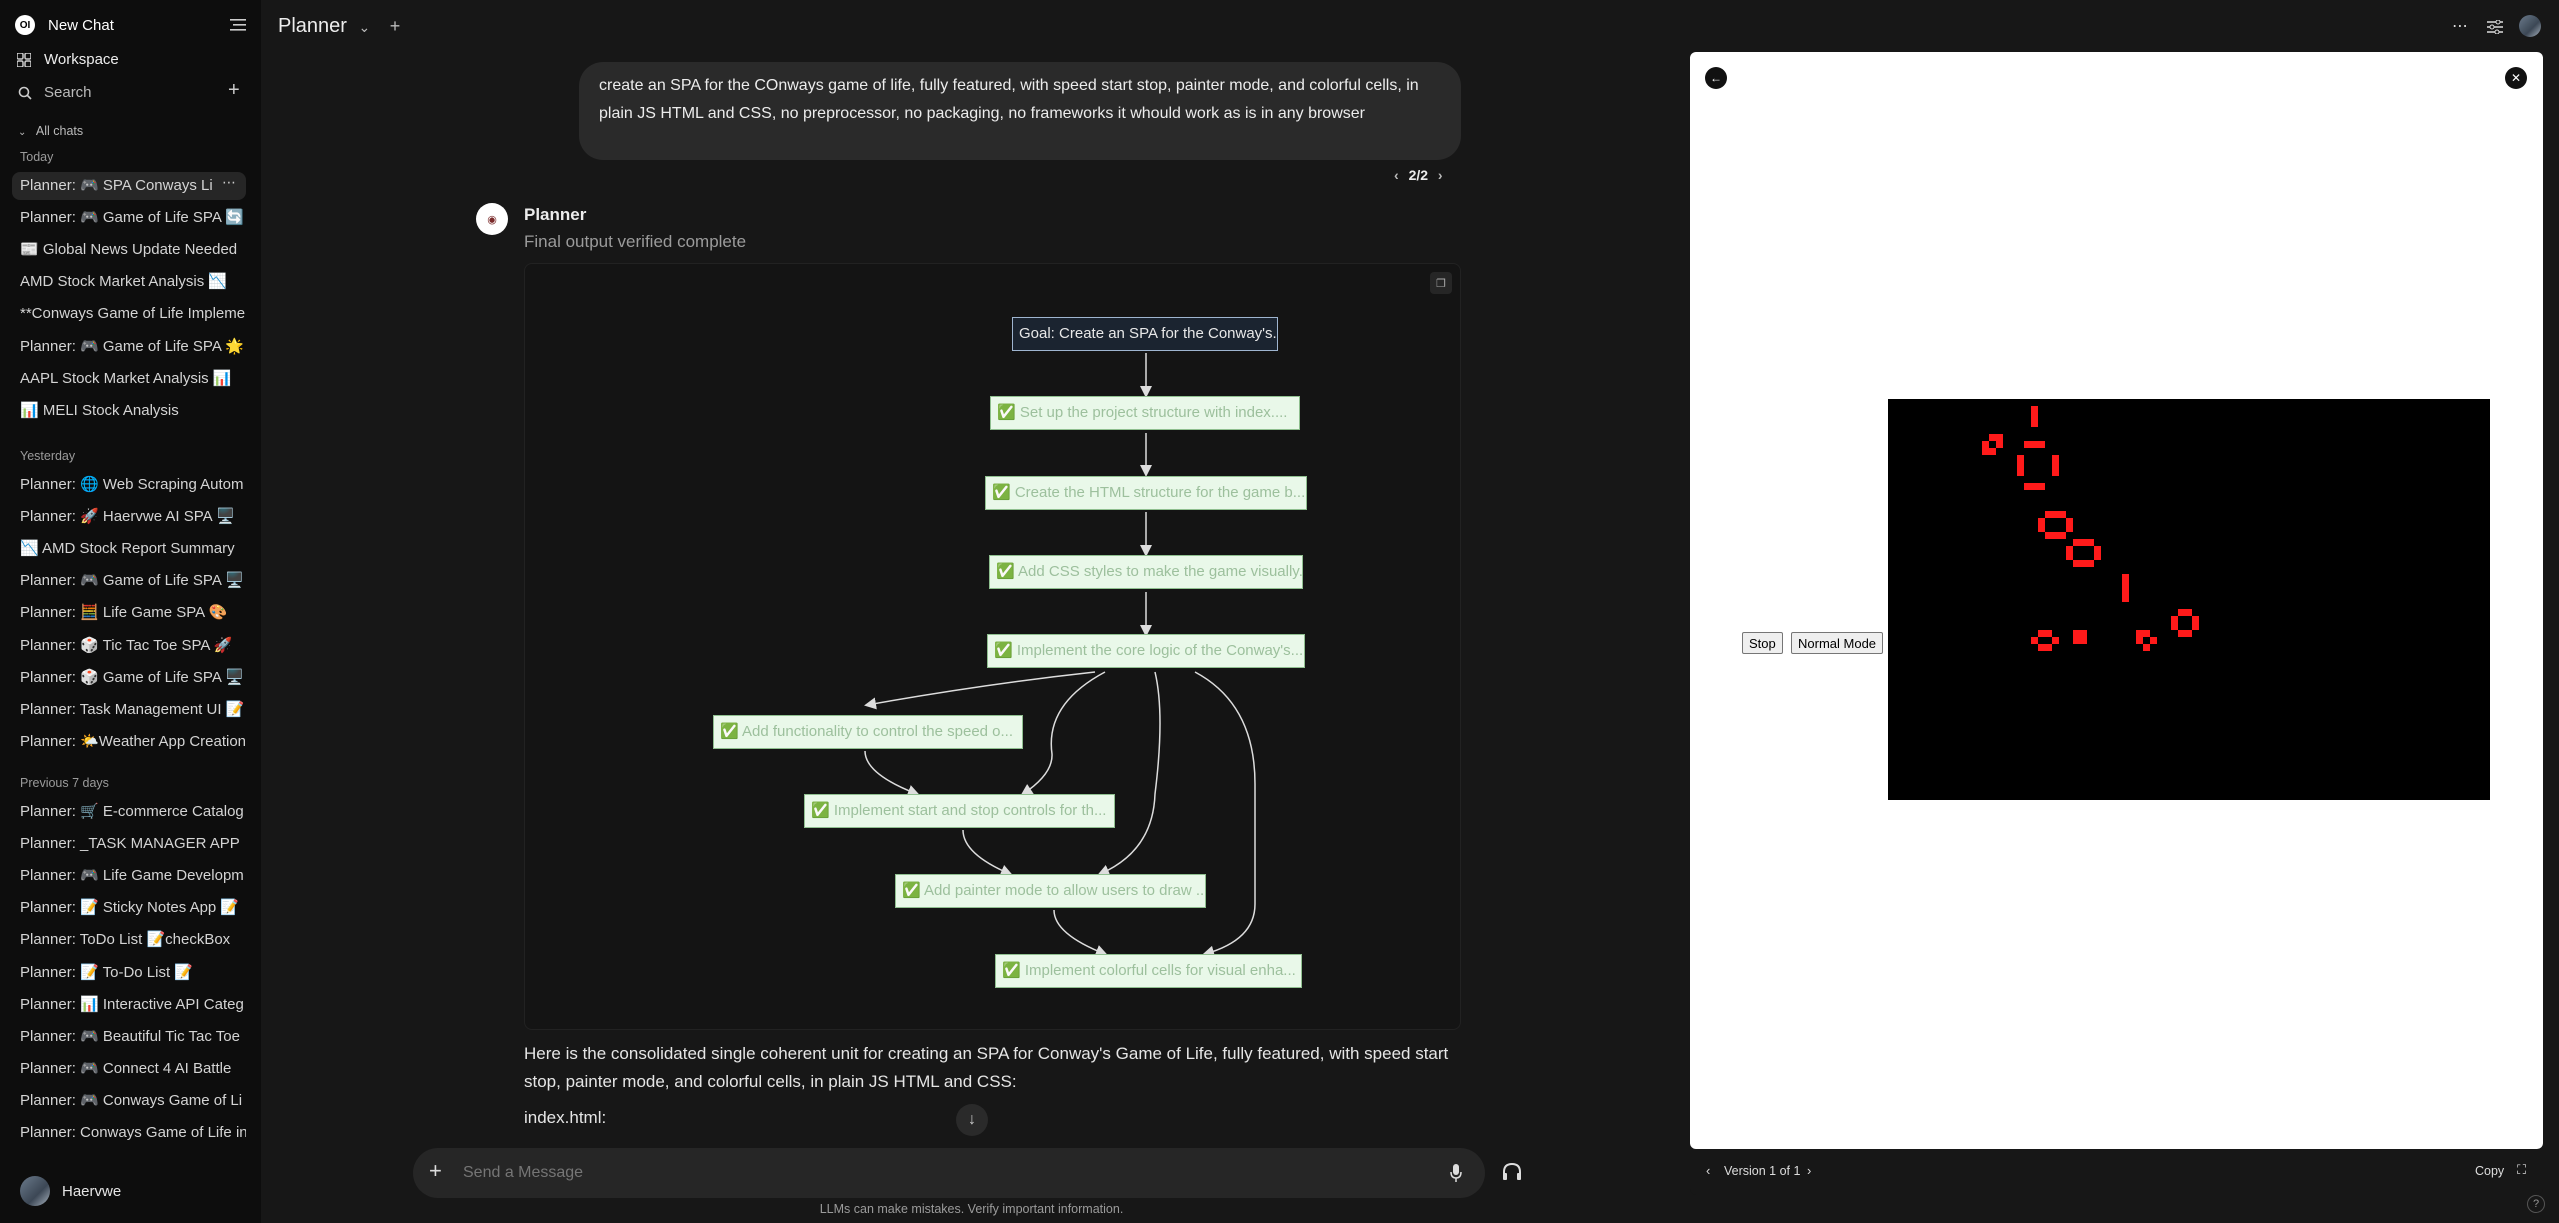  What do you see at coordinates (1456, 1173) in the screenshot?
I see `microphone-icon` at bounding box center [1456, 1173].